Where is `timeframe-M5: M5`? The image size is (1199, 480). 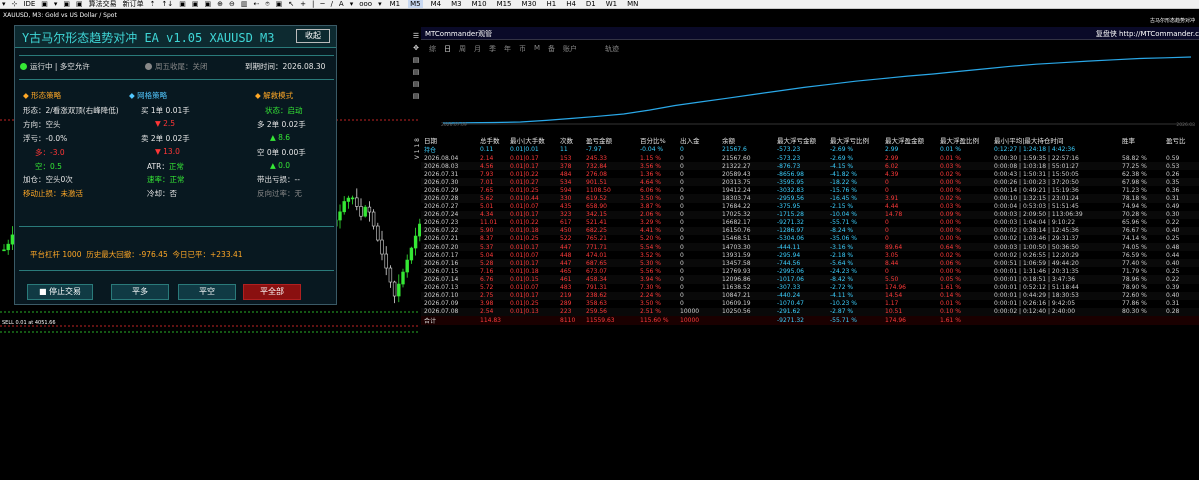 timeframe-M5: M5 is located at coordinates (415, 4).